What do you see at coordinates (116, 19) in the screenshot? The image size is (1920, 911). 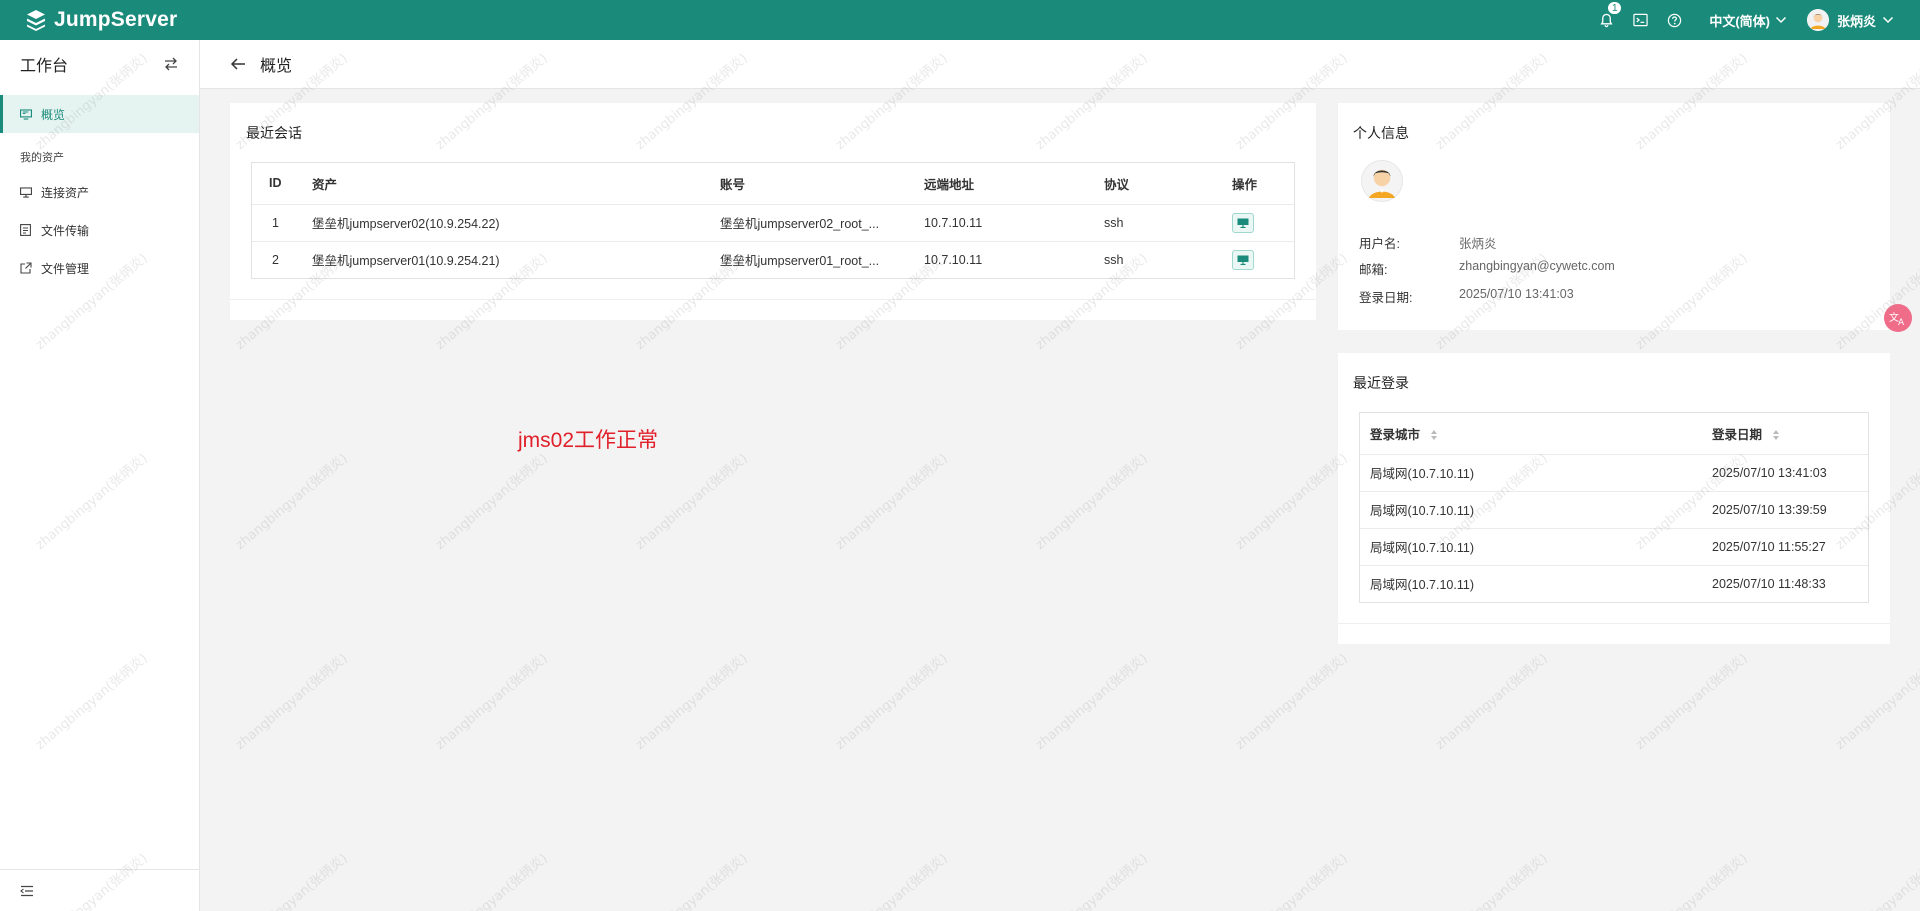 I see `brand-name: JumpServer` at bounding box center [116, 19].